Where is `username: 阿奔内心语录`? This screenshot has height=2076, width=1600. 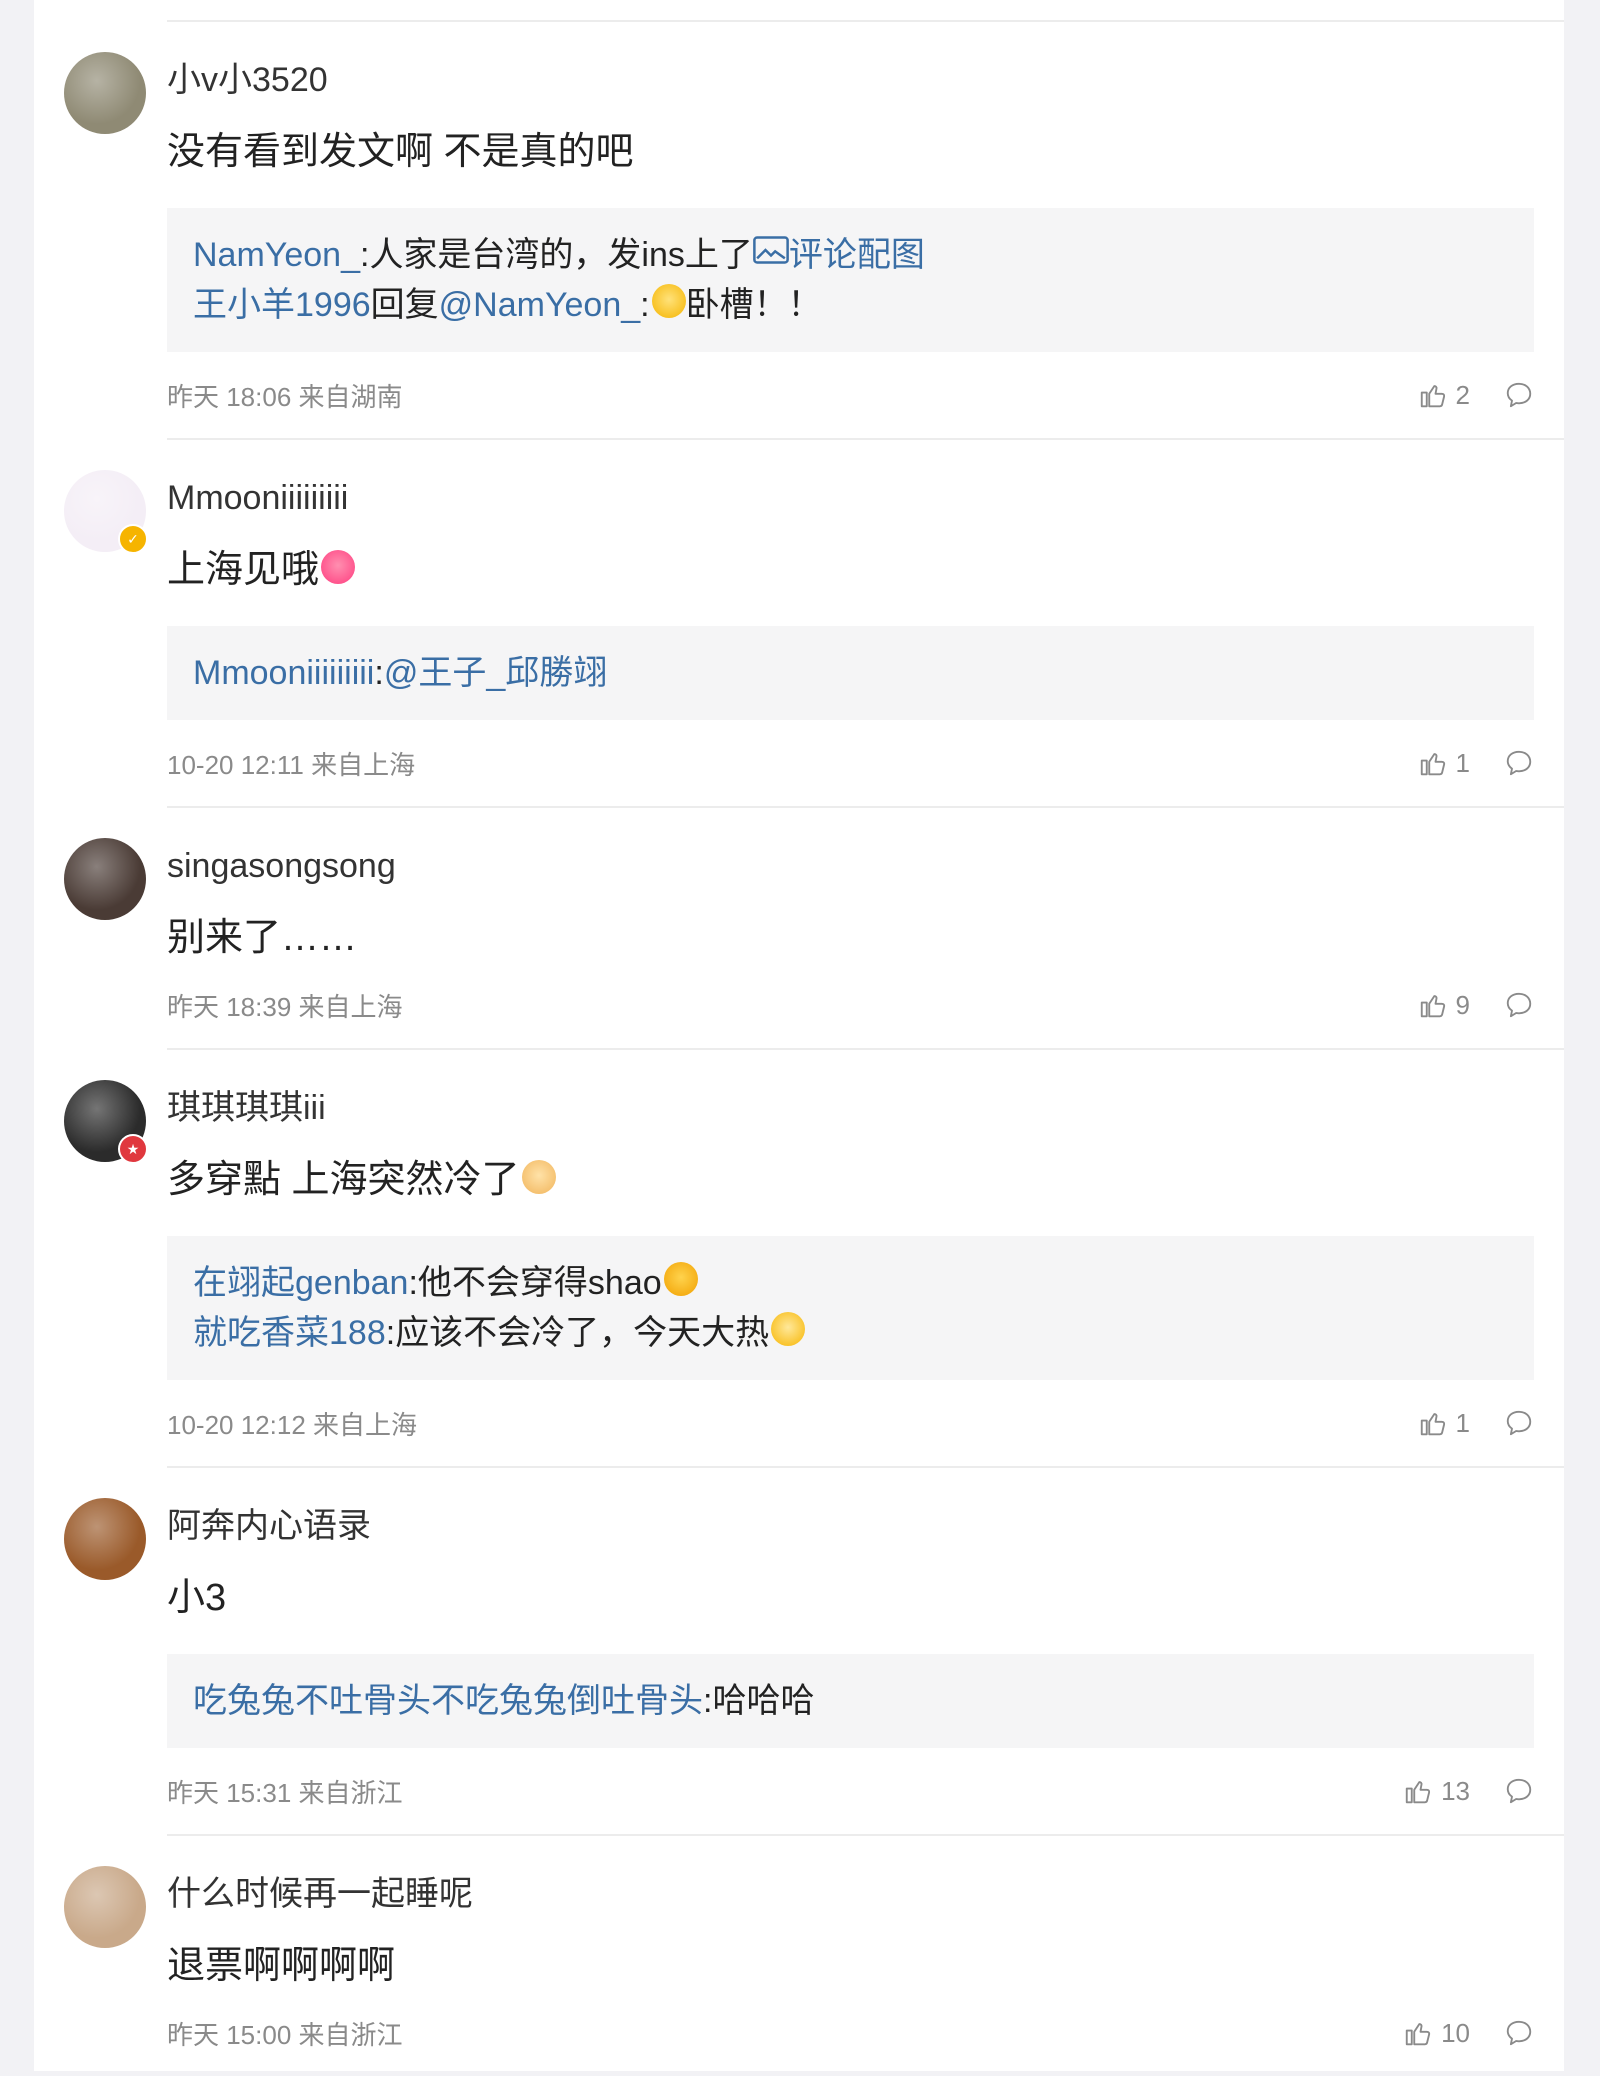
username: 阿奔内心语录 is located at coordinates (850, 1508).